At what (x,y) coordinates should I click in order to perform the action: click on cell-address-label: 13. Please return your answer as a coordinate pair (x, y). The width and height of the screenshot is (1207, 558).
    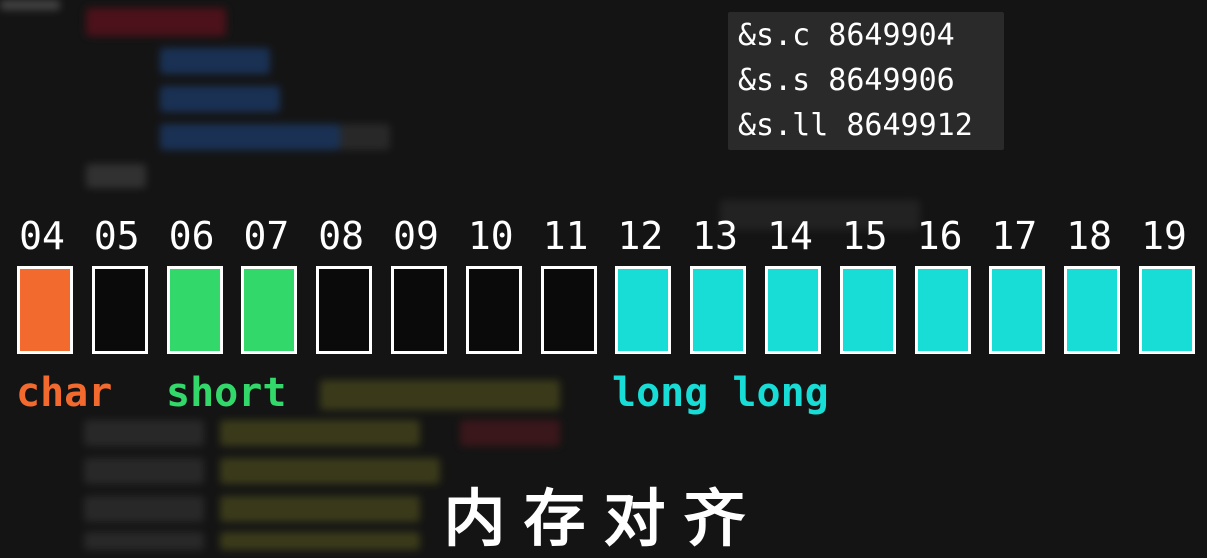
    Looking at the image, I should click on (715, 236).